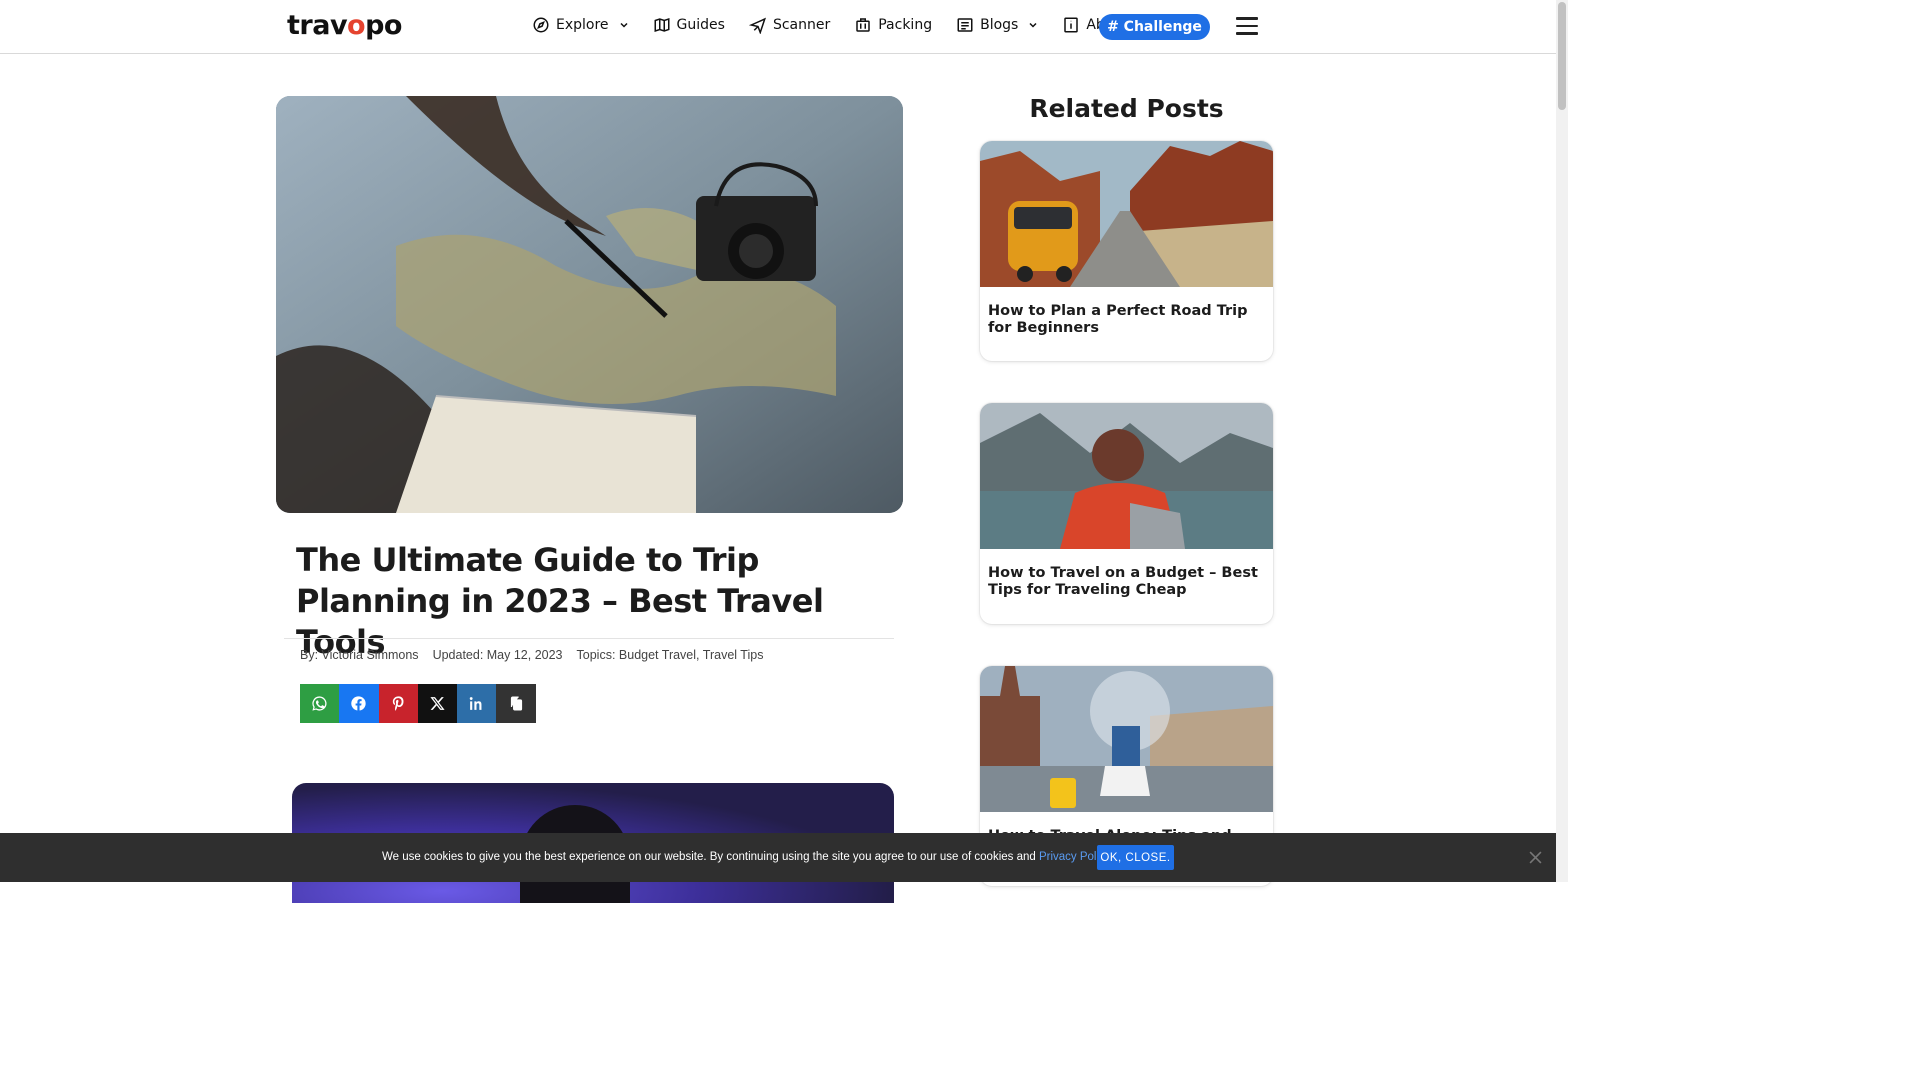 The height and width of the screenshot is (1080, 1920). I want to click on cookie-ok-button: OK, CLOSE., so click(1135, 857).